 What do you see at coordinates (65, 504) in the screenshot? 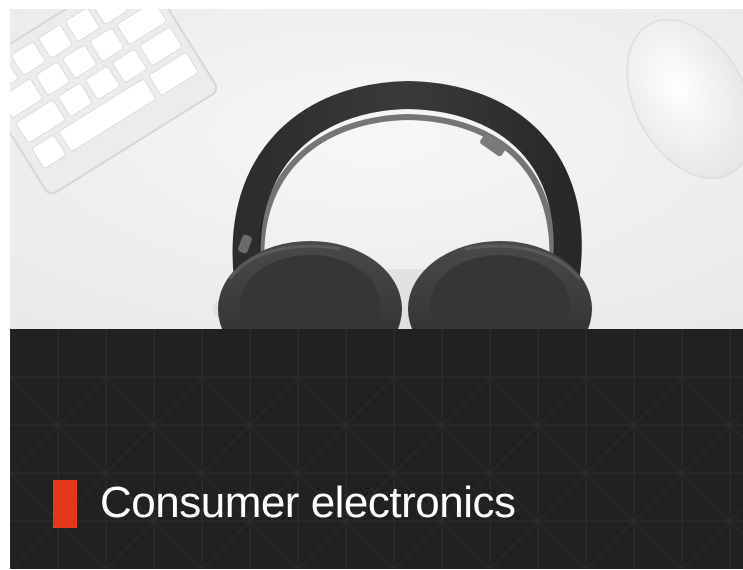
I see `accent-bar` at bounding box center [65, 504].